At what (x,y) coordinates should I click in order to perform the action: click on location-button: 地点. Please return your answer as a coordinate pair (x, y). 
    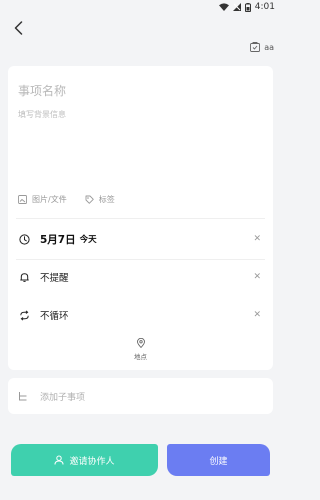
    Looking at the image, I should click on (140, 349).